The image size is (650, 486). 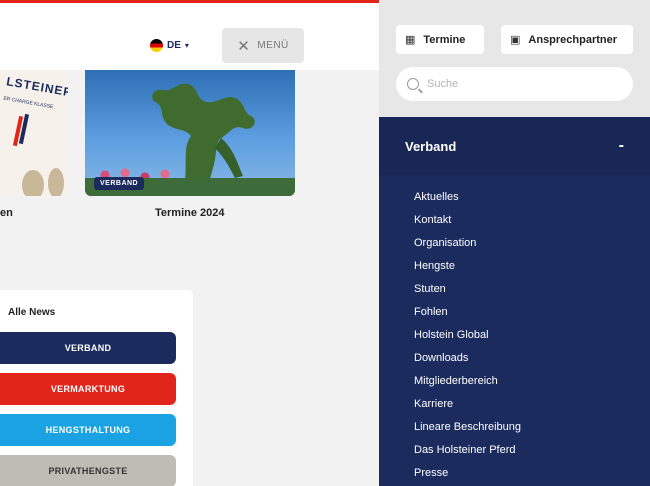 What do you see at coordinates (273, 45) in the screenshot?
I see `menu-label: MENÜ` at bounding box center [273, 45].